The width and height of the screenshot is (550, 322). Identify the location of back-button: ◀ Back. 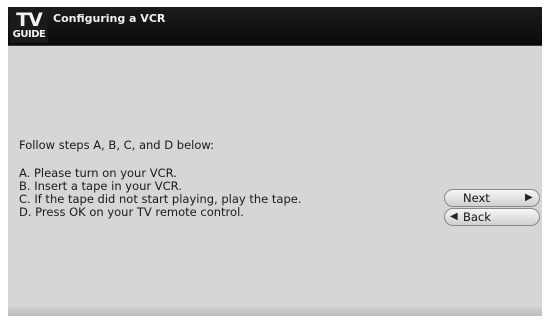
(492, 217).